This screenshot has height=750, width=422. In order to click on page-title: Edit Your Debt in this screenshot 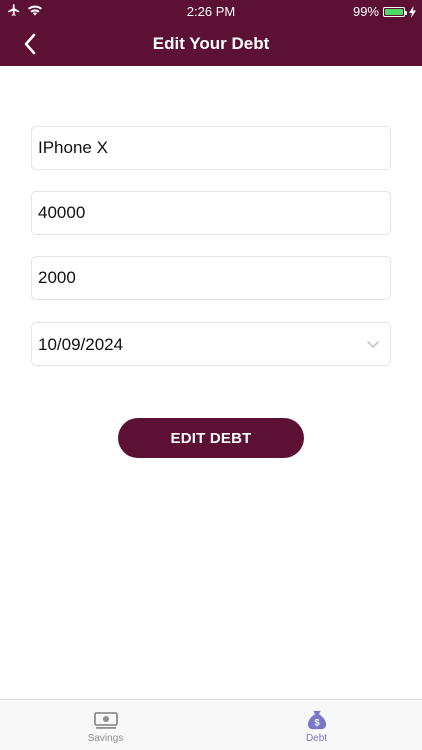, I will do `click(211, 43)`.